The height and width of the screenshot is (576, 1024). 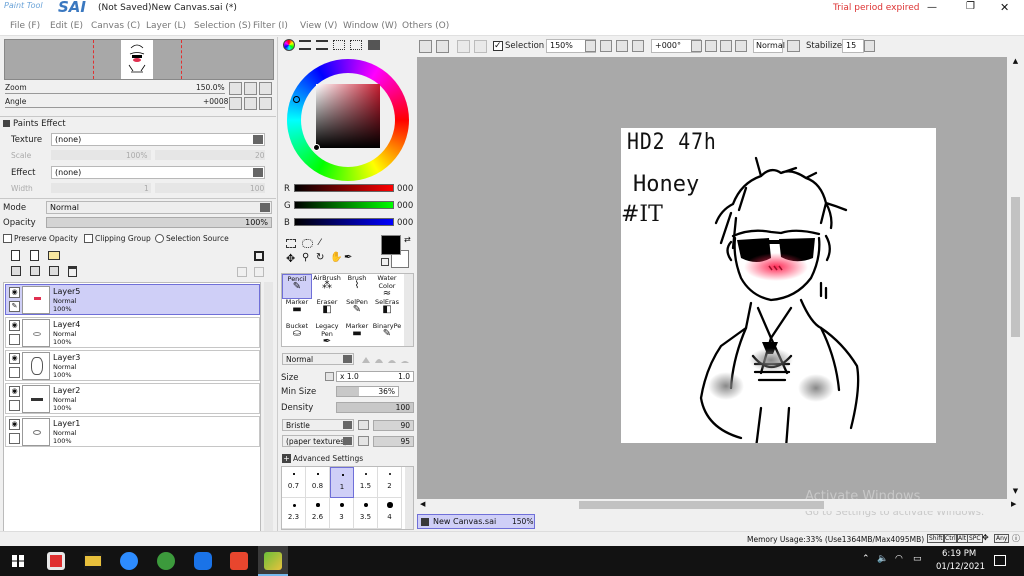 What do you see at coordinates (265, 88) in the screenshot?
I see `zoom-reset-button` at bounding box center [265, 88].